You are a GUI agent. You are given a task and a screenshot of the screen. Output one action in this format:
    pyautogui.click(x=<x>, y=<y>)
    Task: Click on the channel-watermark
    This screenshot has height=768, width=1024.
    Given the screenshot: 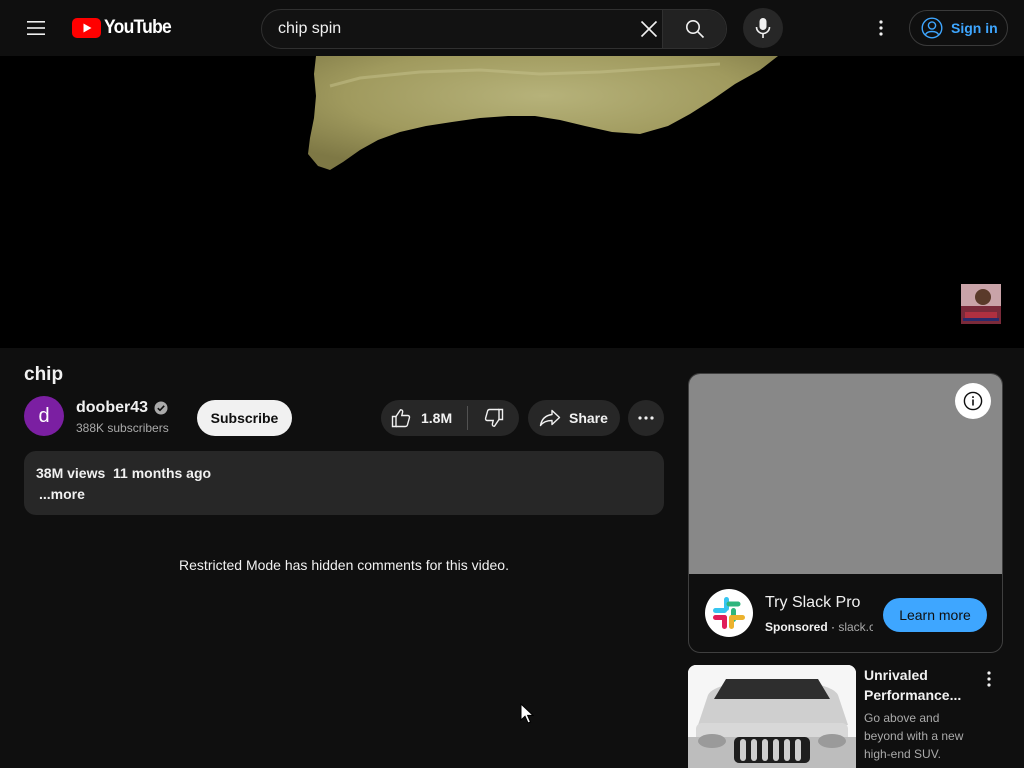 What is the action you would take?
    pyautogui.click(x=981, y=304)
    